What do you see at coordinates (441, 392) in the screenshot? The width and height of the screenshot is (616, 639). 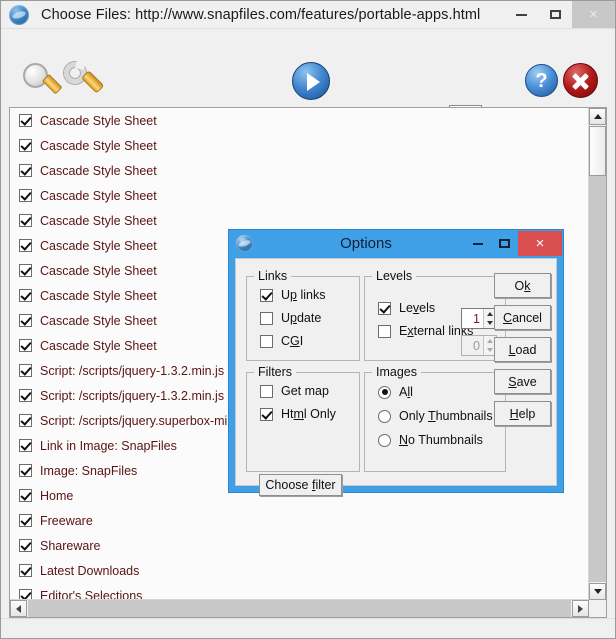 I see `radio-images-all: All` at bounding box center [441, 392].